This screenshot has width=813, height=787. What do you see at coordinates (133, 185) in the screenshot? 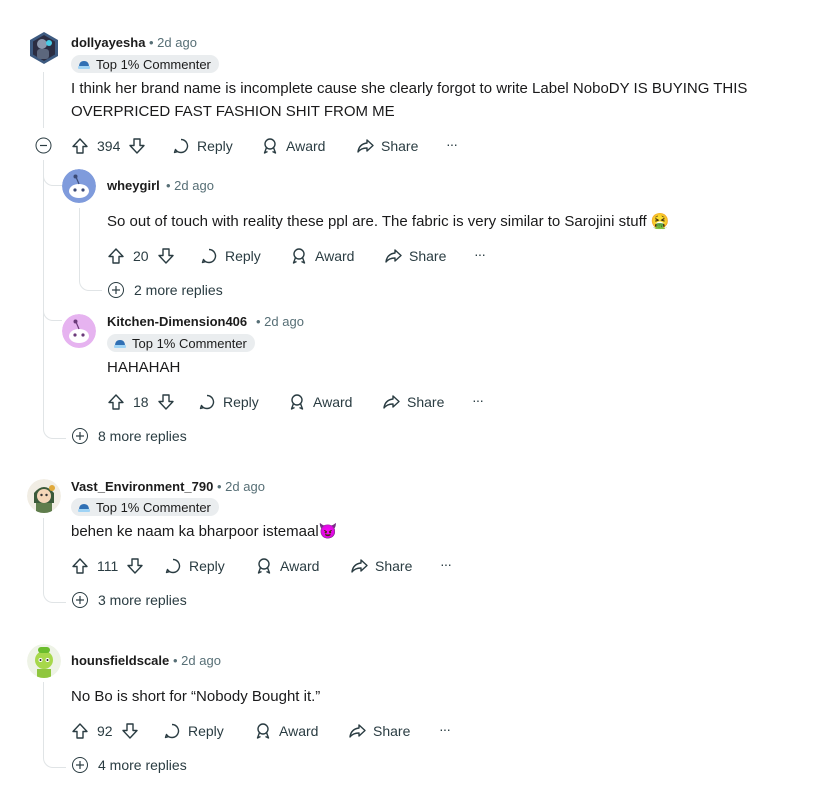
I see `username: wheygirl` at bounding box center [133, 185].